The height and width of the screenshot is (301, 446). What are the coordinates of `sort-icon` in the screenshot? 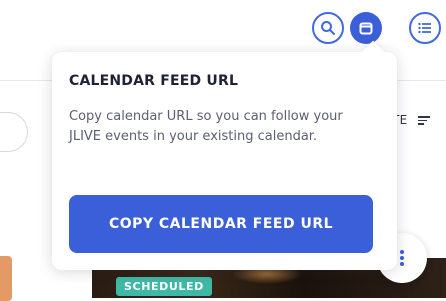 It's located at (423, 120).